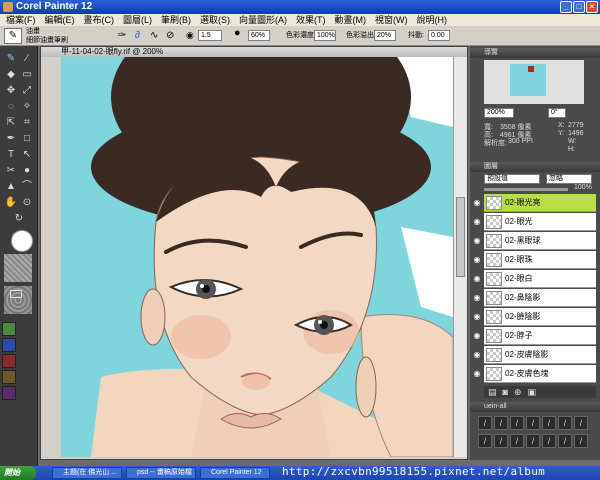  Describe the element at coordinates (385, 35) in the screenshot. I see `bleed-field: 20%` at that location.